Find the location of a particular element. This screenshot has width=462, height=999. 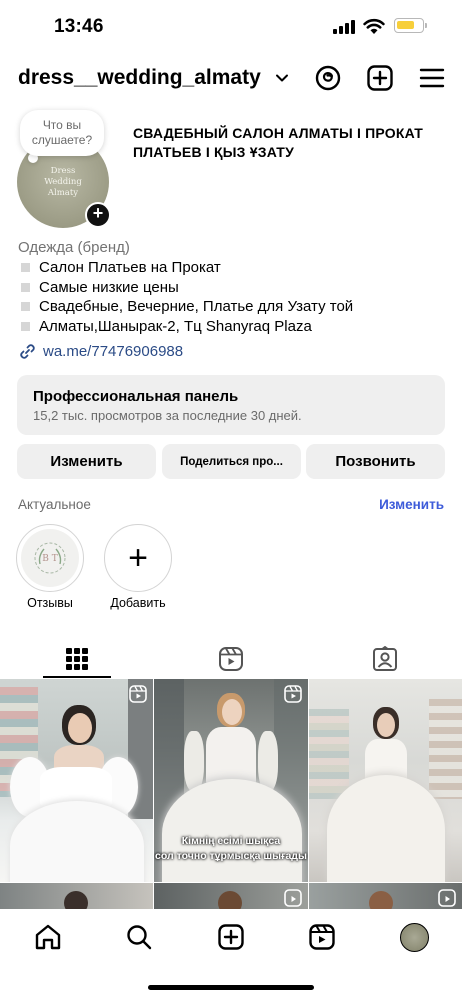

battery-icon is located at coordinates (410, 25).